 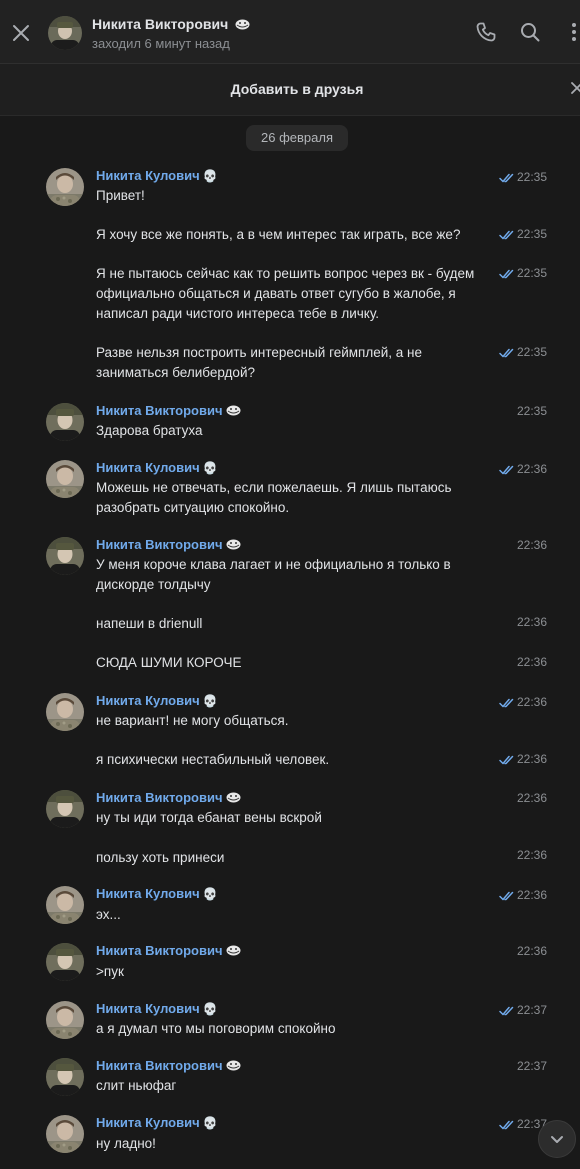 I want to click on message-text: слит ньюфаг, so click(x=294, y=1086).